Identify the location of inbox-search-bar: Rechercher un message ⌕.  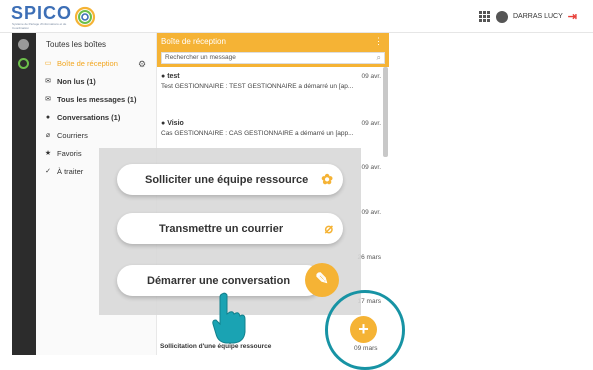
(273, 58).